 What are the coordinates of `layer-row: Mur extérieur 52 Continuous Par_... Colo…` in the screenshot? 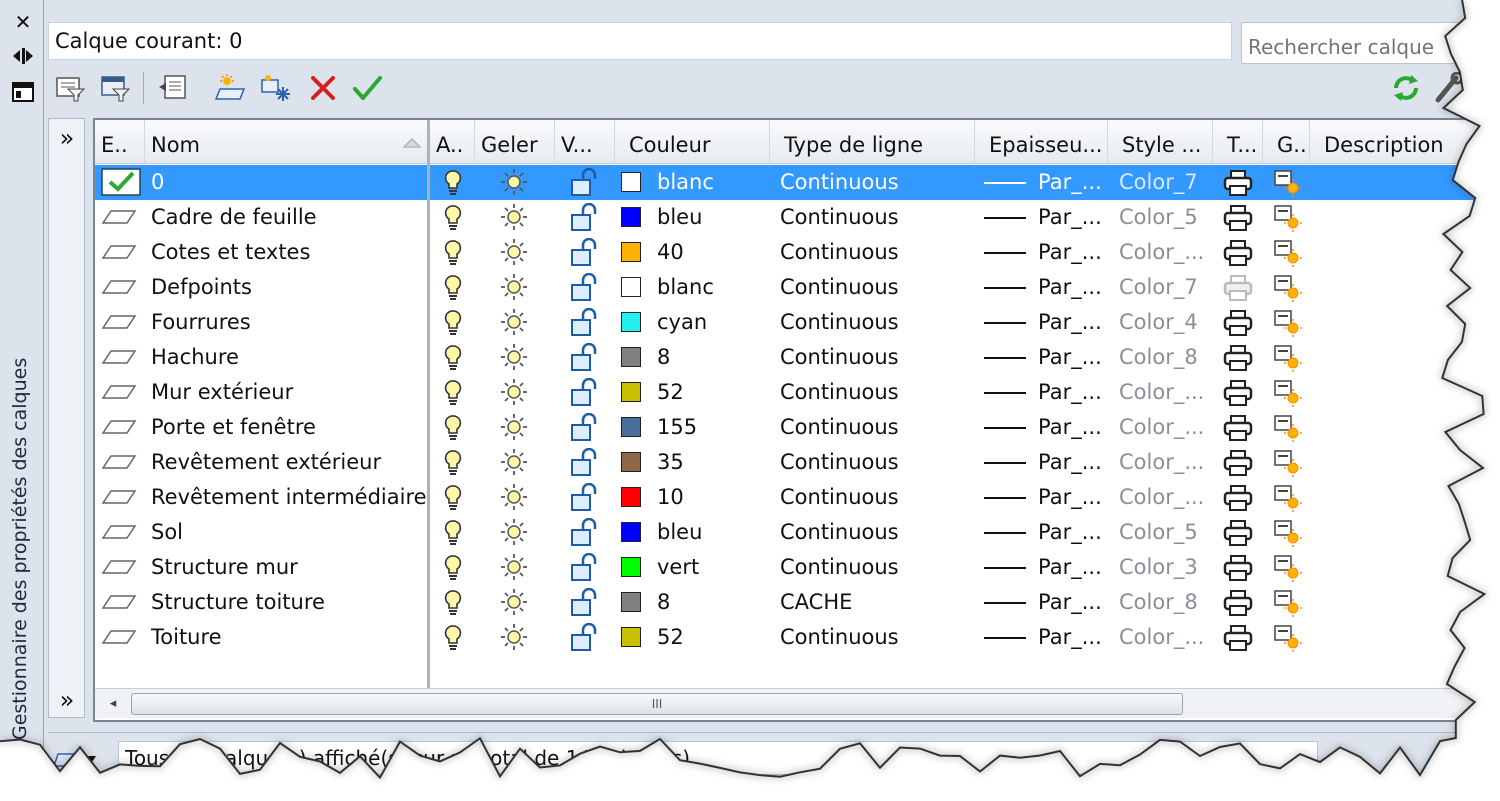 It's located at (793, 392).